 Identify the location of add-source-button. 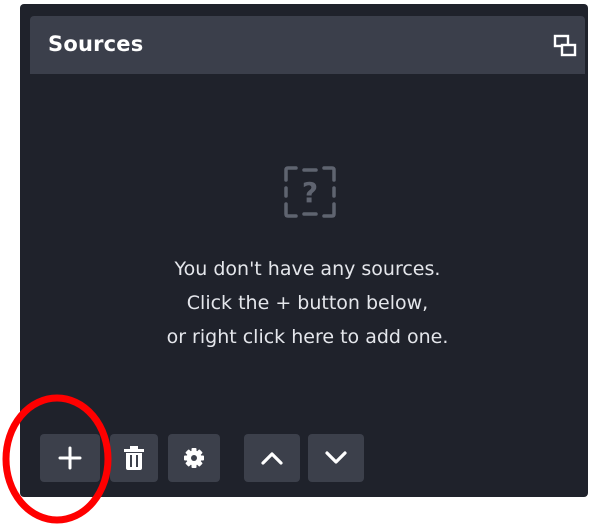
(70, 458).